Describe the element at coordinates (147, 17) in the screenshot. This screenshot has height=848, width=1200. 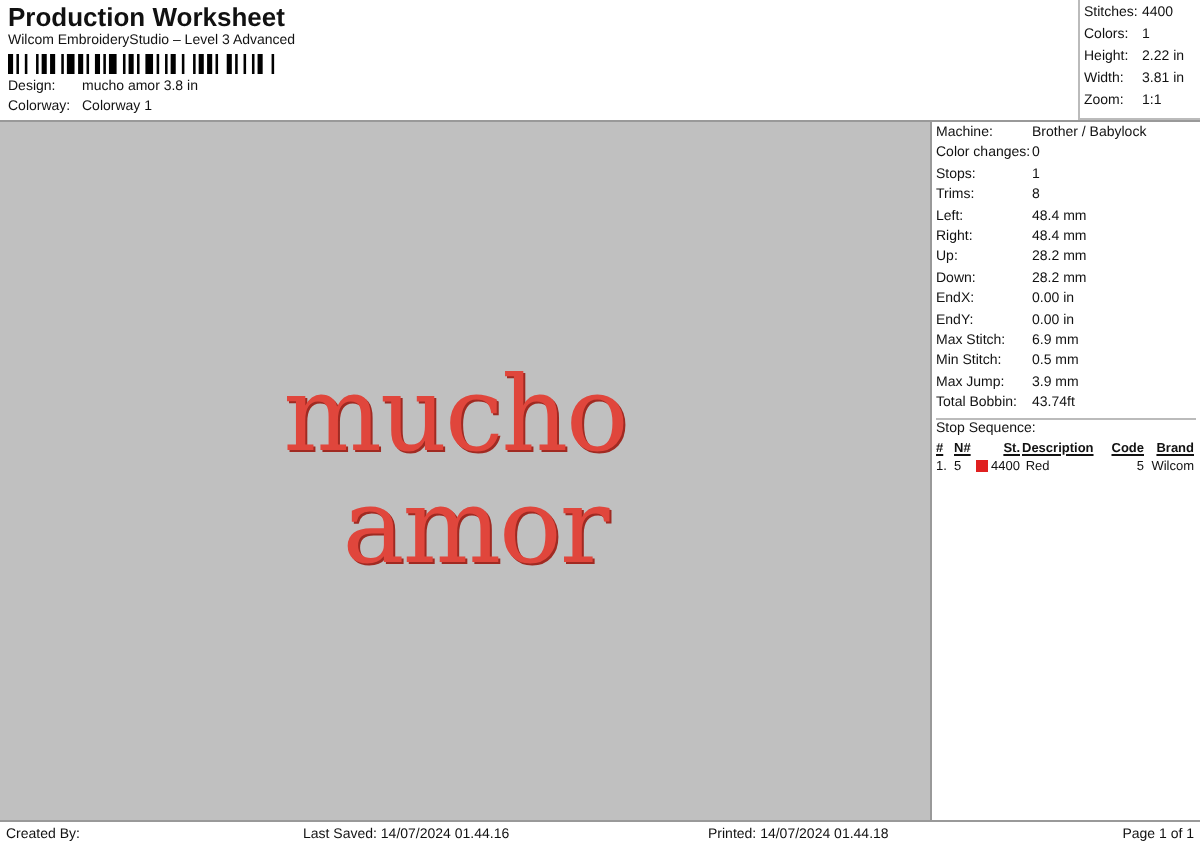
I see `worksheet-title: Production Worksheet` at that location.